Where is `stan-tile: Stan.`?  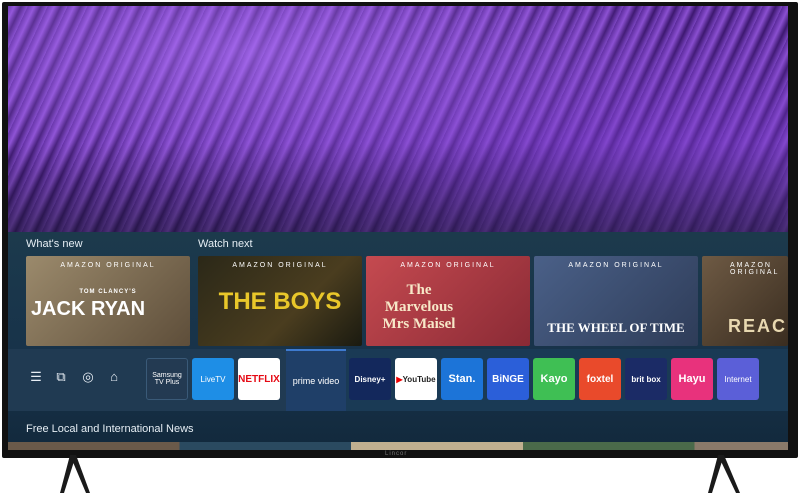
stan-tile: Stan. is located at coordinates (462, 379).